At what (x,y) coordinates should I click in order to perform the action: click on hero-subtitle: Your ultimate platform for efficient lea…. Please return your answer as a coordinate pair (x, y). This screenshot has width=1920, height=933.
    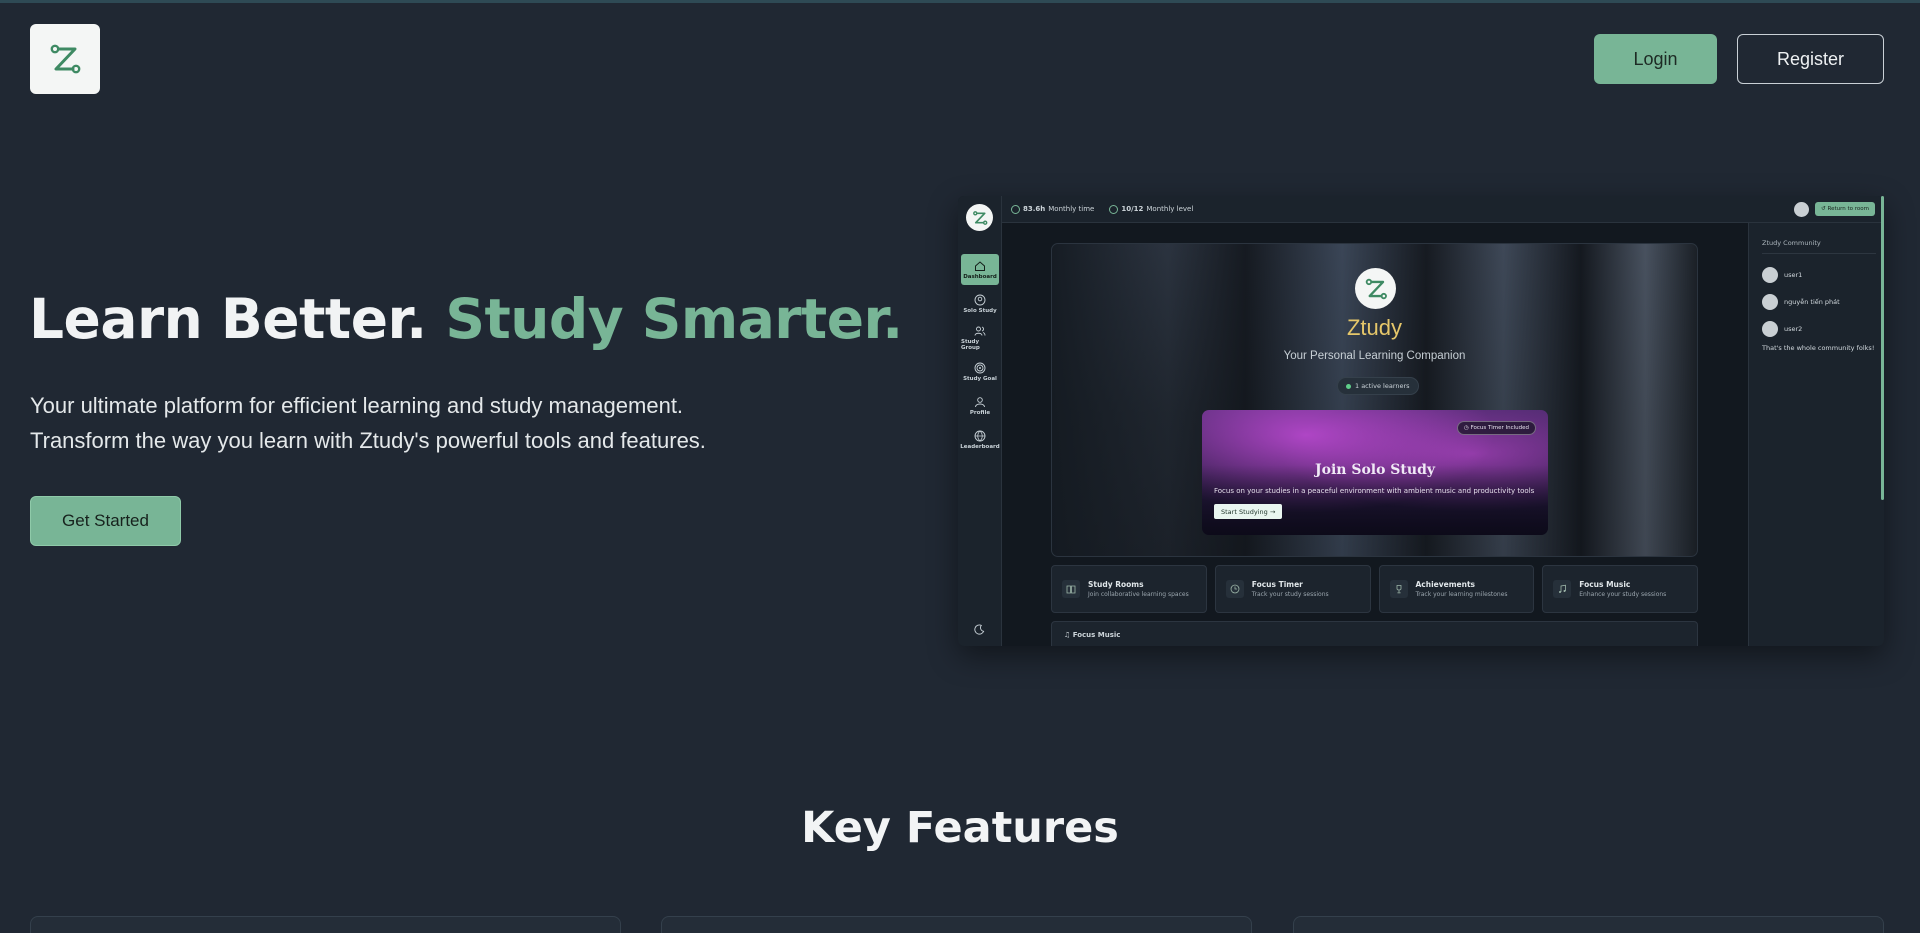
    Looking at the image, I should click on (470, 423).